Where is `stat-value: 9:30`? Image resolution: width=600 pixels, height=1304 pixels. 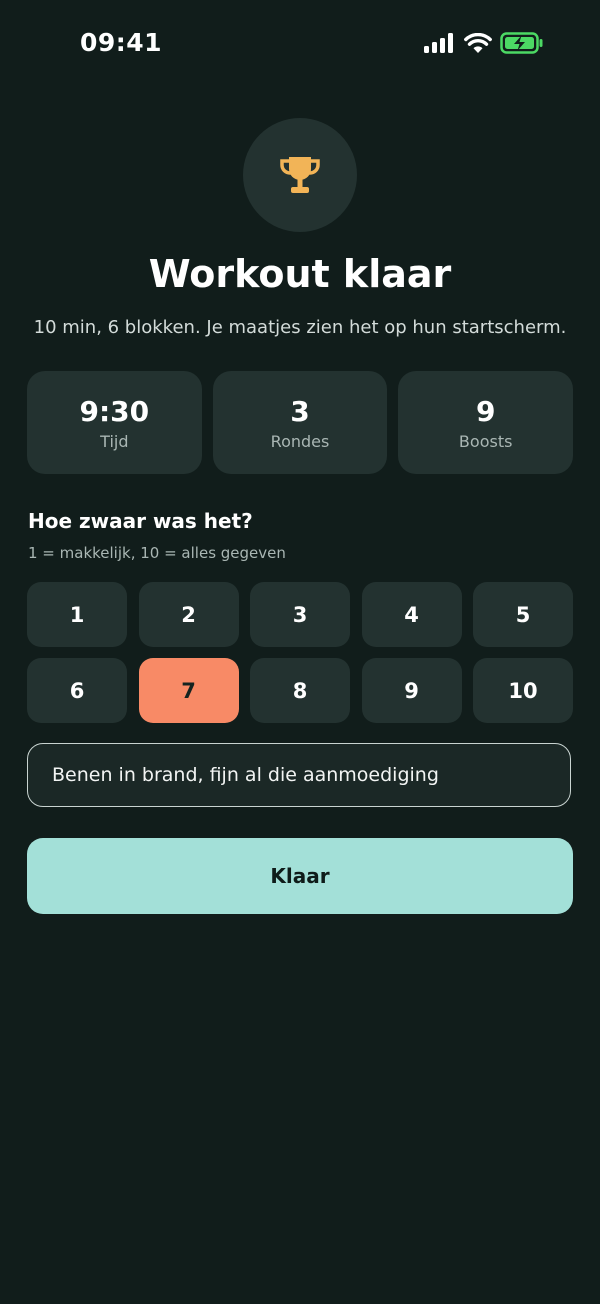
stat-value: 9:30 is located at coordinates (114, 411).